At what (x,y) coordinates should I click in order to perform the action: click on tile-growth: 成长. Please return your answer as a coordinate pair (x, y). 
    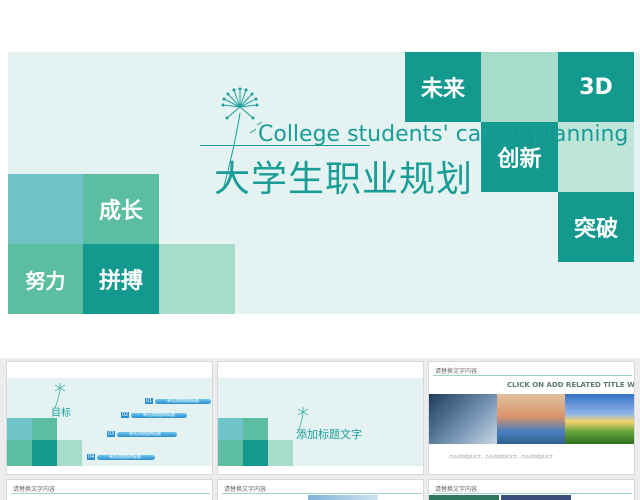
    Looking at the image, I should click on (121, 209).